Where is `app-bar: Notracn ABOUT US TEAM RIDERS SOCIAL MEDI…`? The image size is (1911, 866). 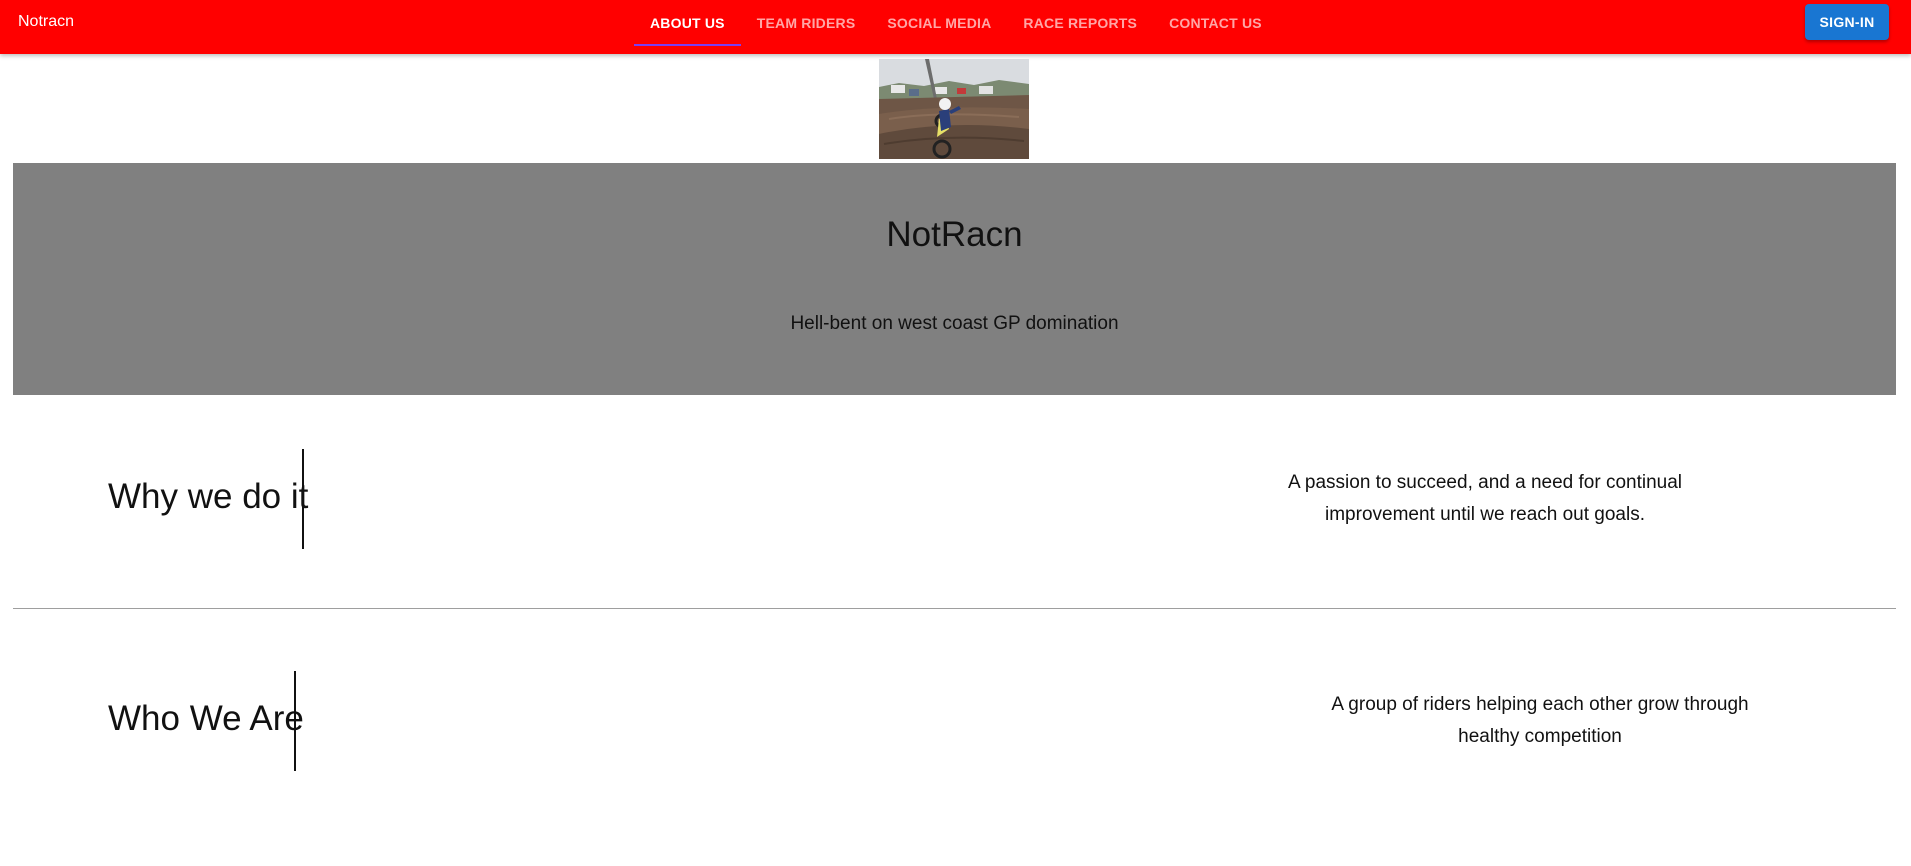 app-bar: Notracn ABOUT US TEAM RIDERS SOCIAL MEDI… is located at coordinates (955, 27).